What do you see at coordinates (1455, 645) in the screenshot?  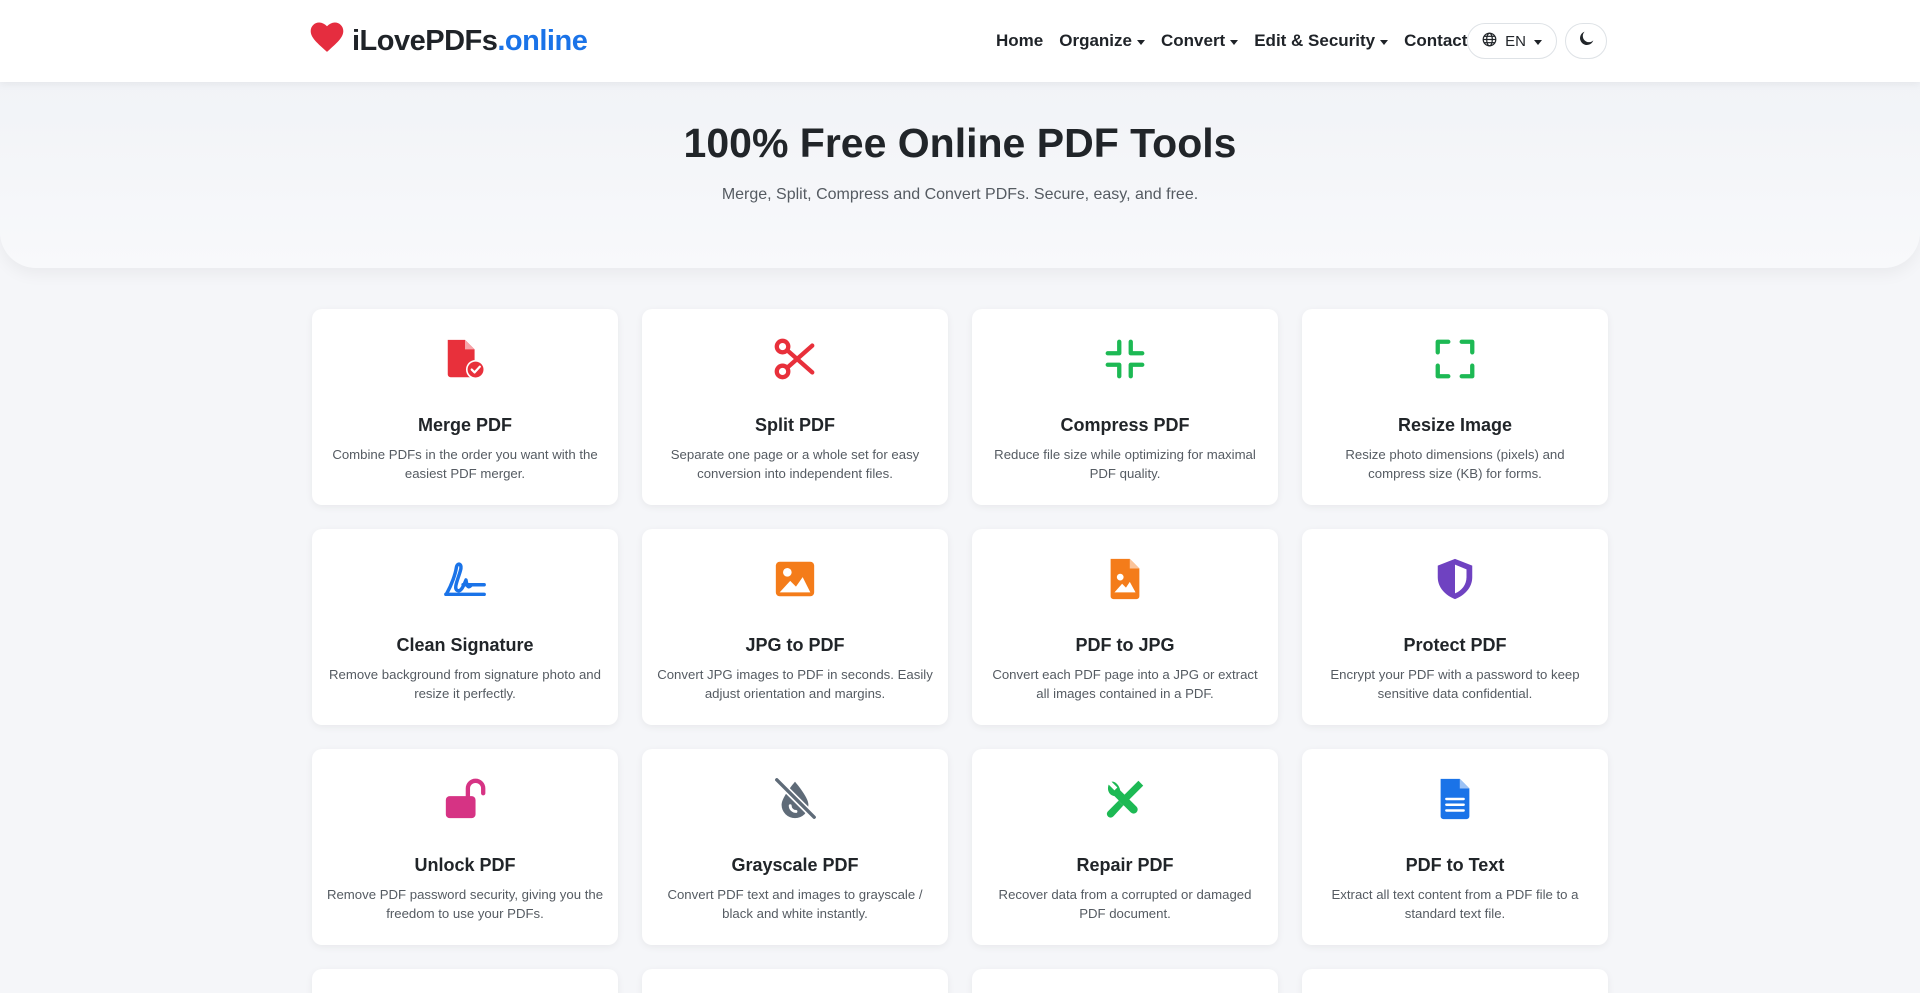 I see `tool-title: Protect PDF` at bounding box center [1455, 645].